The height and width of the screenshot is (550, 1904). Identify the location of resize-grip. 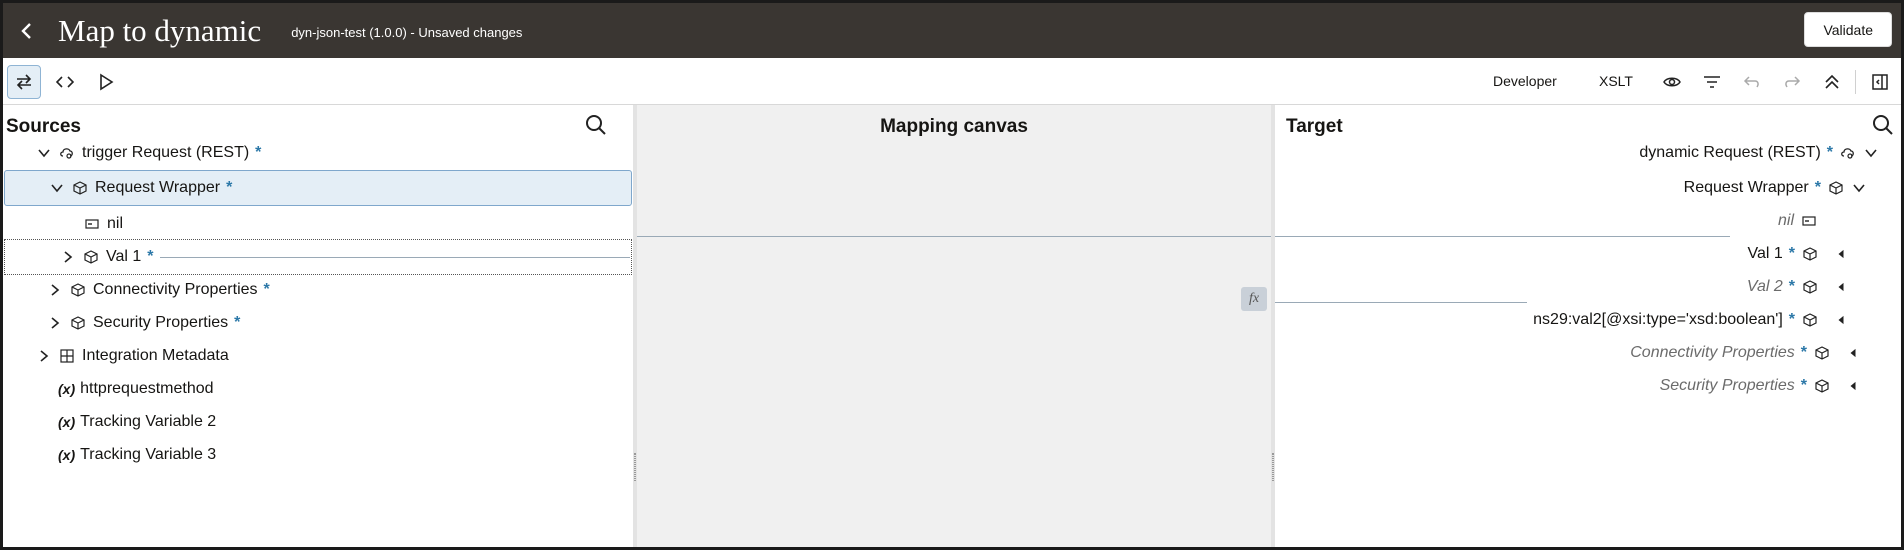
(635, 467).